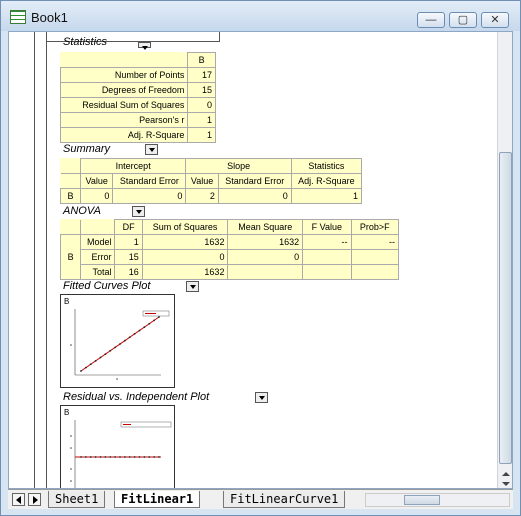 The image size is (521, 516). What do you see at coordinates (326, 166) in the screenshot?
I see `group-header: Statistics` at bounding box center [326, 166].